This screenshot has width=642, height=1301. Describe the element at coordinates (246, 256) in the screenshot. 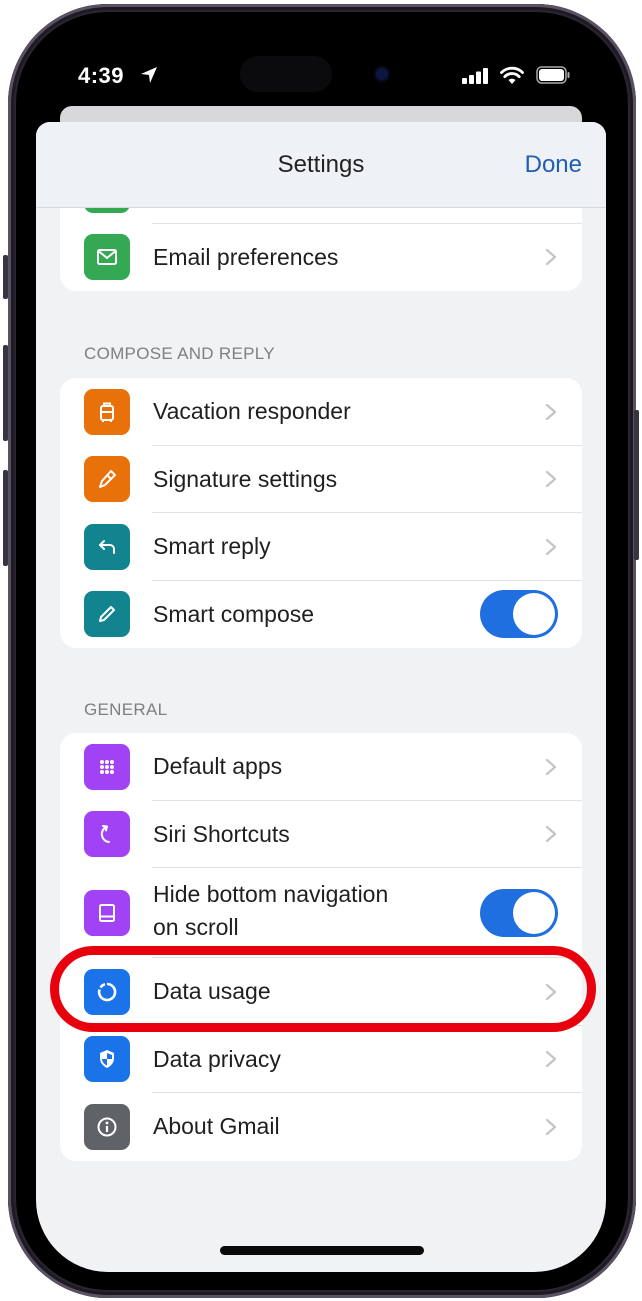

I see `row-label: Email preferences` at that location.